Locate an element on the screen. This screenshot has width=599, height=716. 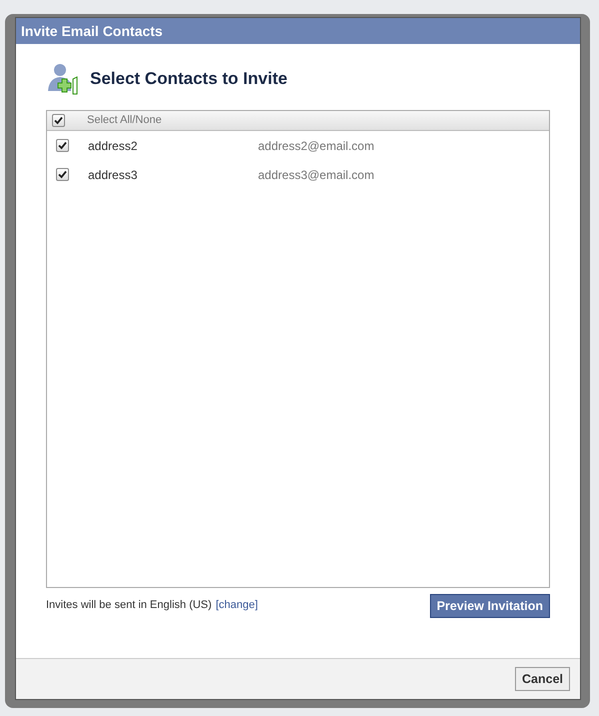
cancel-button: Cancel is located at coordinates (542, 679).